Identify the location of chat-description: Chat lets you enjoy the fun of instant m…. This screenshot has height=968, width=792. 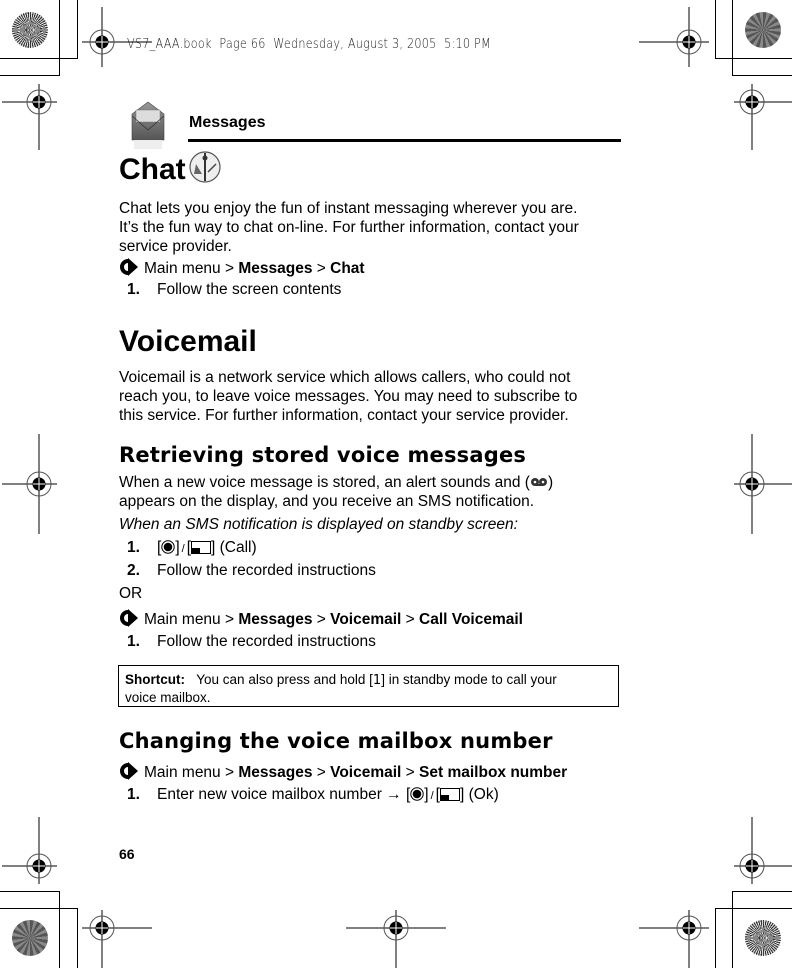
(349, 227).